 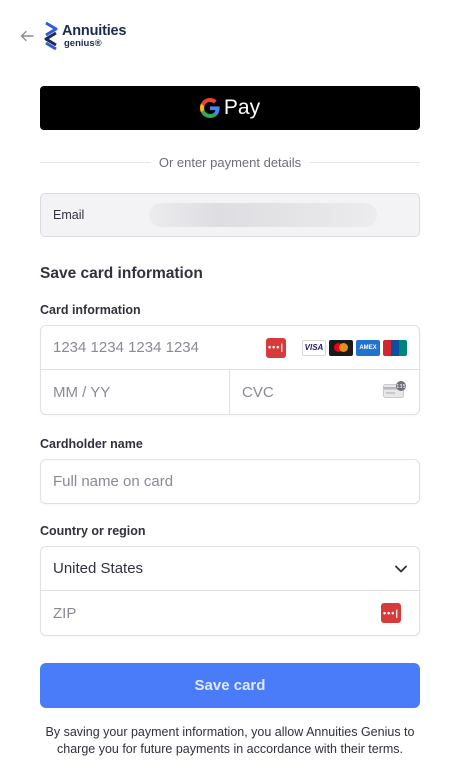 I want to click on save-card-label: Save card, so click(x=230, y=685).